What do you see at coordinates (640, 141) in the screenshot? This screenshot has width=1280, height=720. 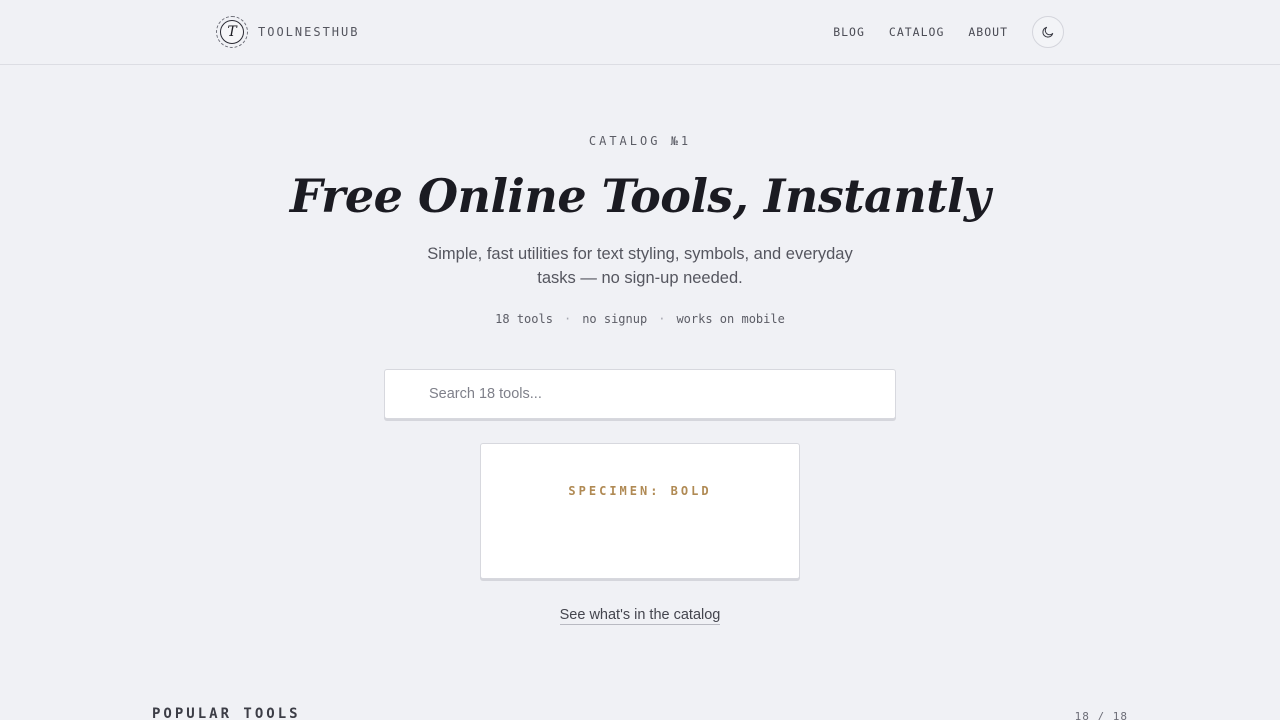 I see `hero-eyebrow: CATALOG №1` at bounding box center [640, 141].